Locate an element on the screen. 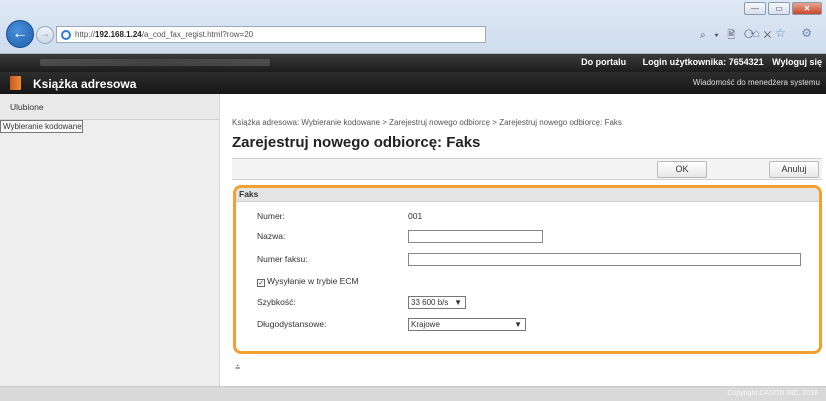  maximize-button: ▭ is located at coordinates (779, 8).